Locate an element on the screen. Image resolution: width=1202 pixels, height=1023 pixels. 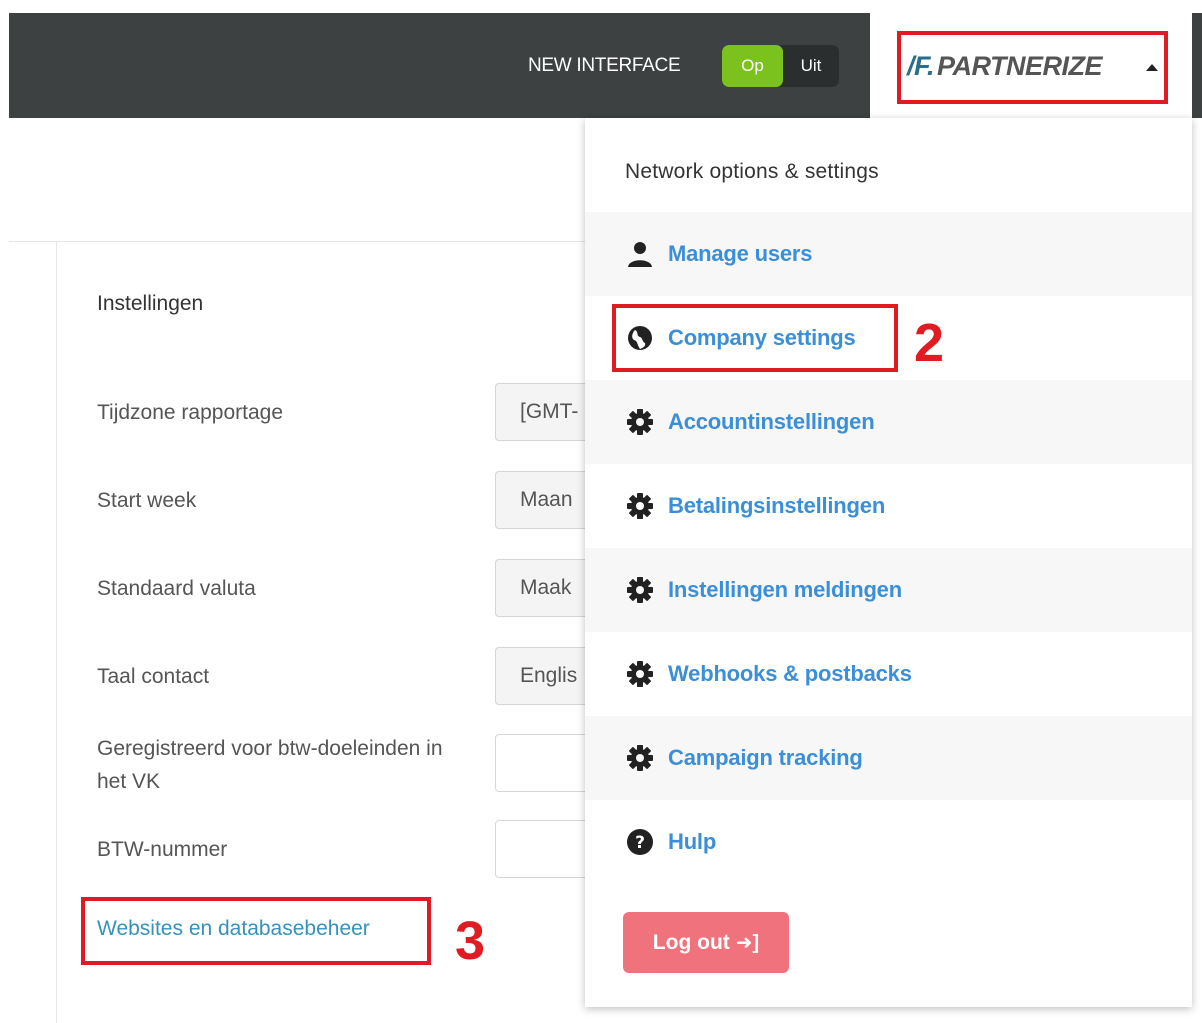
logout-label: Log out is located at coordinates (691, 942).